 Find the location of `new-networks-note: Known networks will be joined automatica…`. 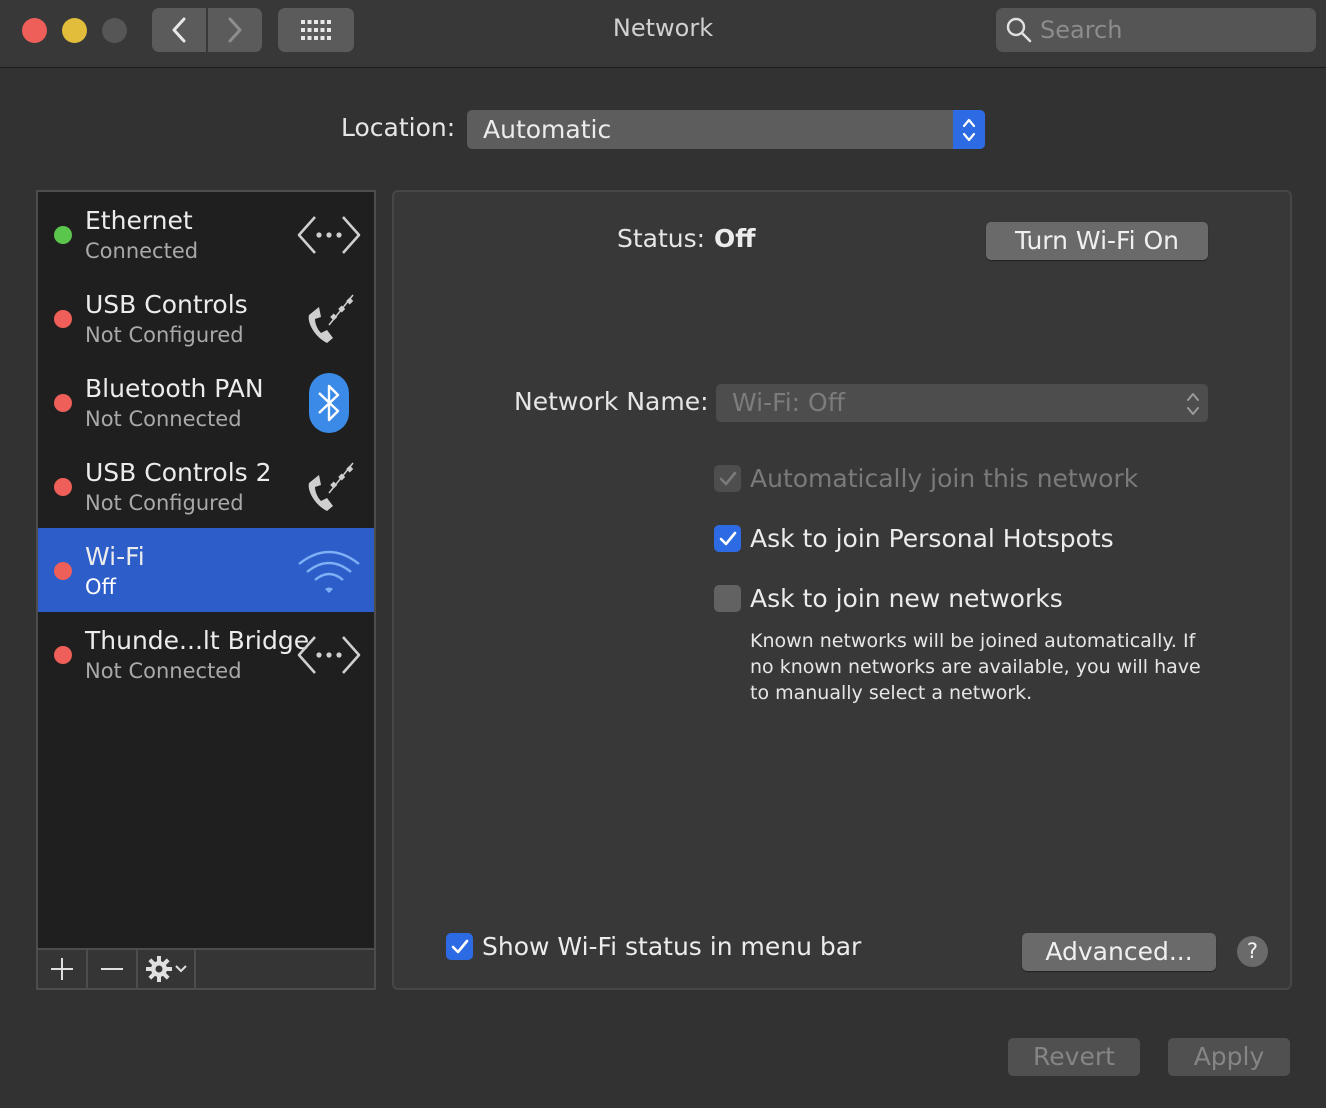

new-networks-note: Known networks will be joined automatica… is located at coordinates (975, 667).